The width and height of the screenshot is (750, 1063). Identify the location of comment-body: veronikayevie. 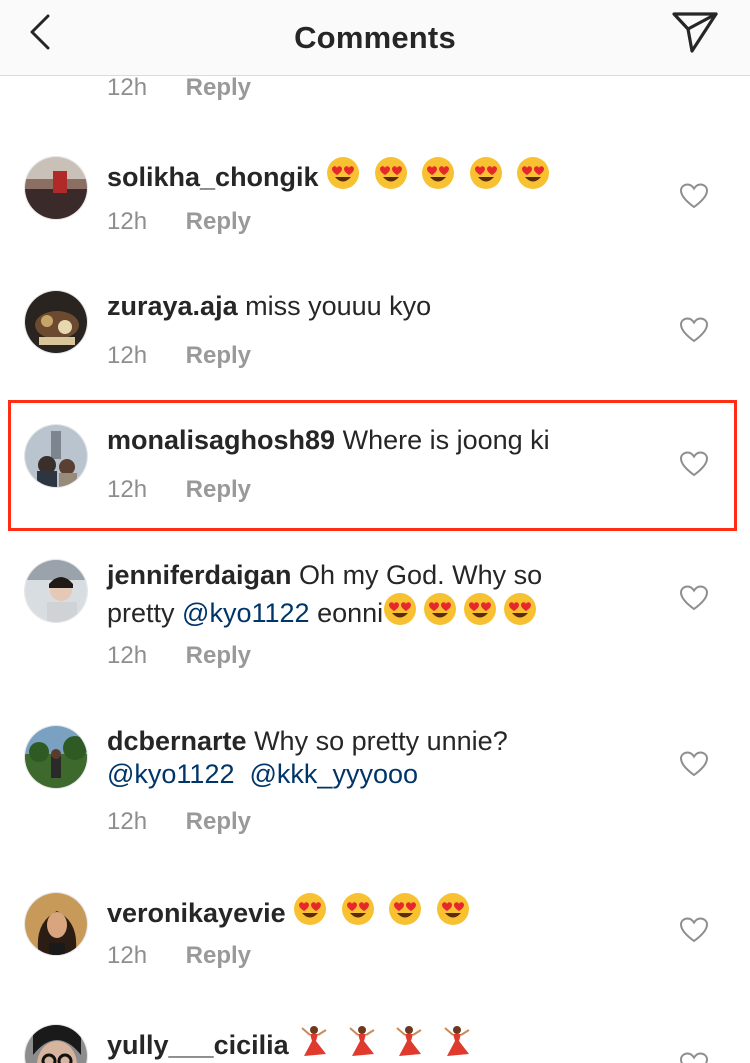
(387, 913).